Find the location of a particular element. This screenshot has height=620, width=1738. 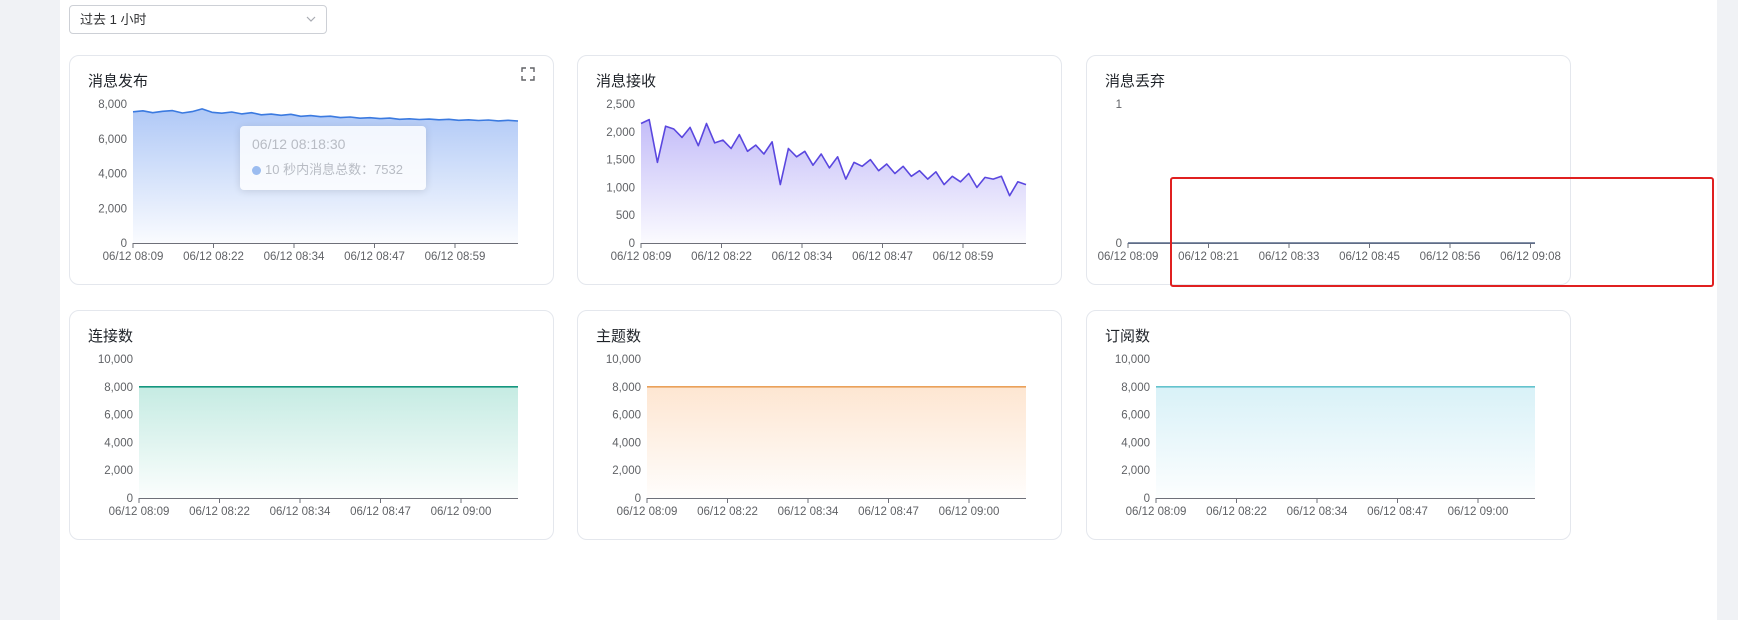

x-tick-label: 06/12 08:56 is located at coordinates (1450, 257).